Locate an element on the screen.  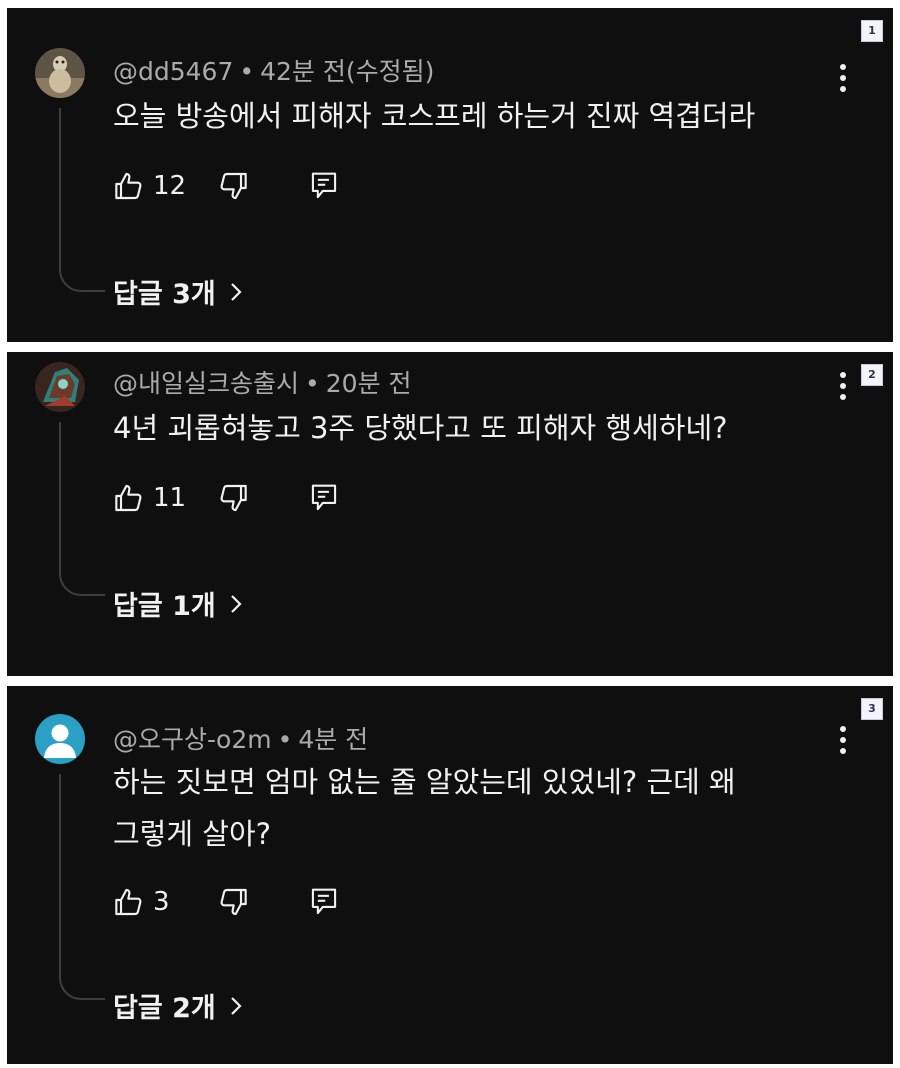
game-character-avatar-icon is located at coordinates (60, 387).